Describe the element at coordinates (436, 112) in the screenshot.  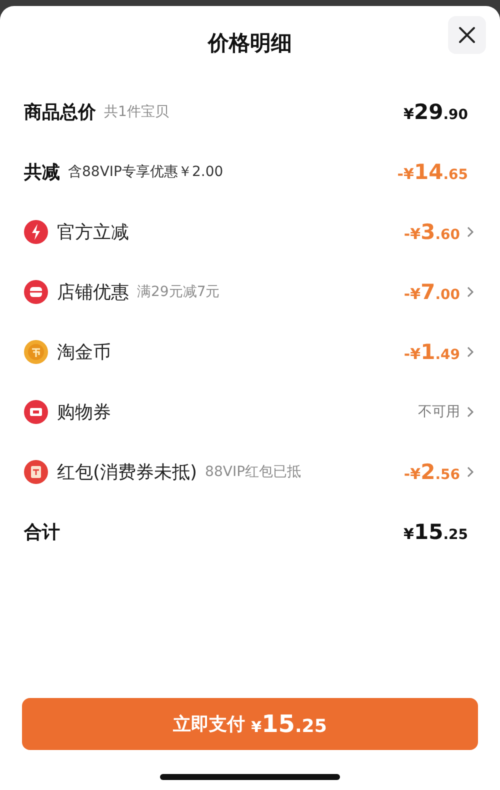
I see `amount-text: ¥29.90` at that location.